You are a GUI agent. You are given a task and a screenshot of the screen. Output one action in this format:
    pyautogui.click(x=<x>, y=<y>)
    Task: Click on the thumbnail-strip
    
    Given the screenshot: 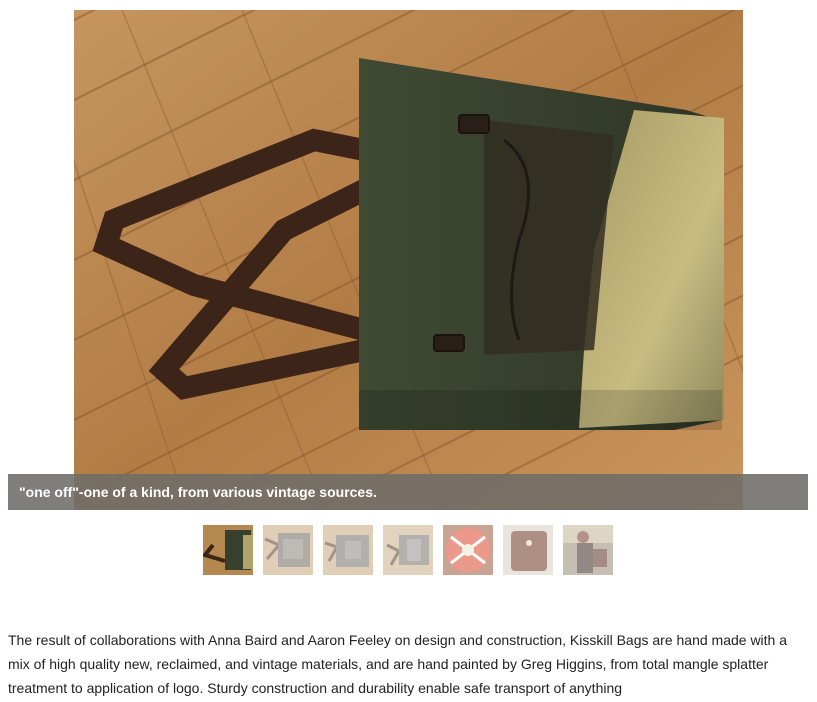 What is the action you would take?
    pyautogui.click(x=408, y=550)
    